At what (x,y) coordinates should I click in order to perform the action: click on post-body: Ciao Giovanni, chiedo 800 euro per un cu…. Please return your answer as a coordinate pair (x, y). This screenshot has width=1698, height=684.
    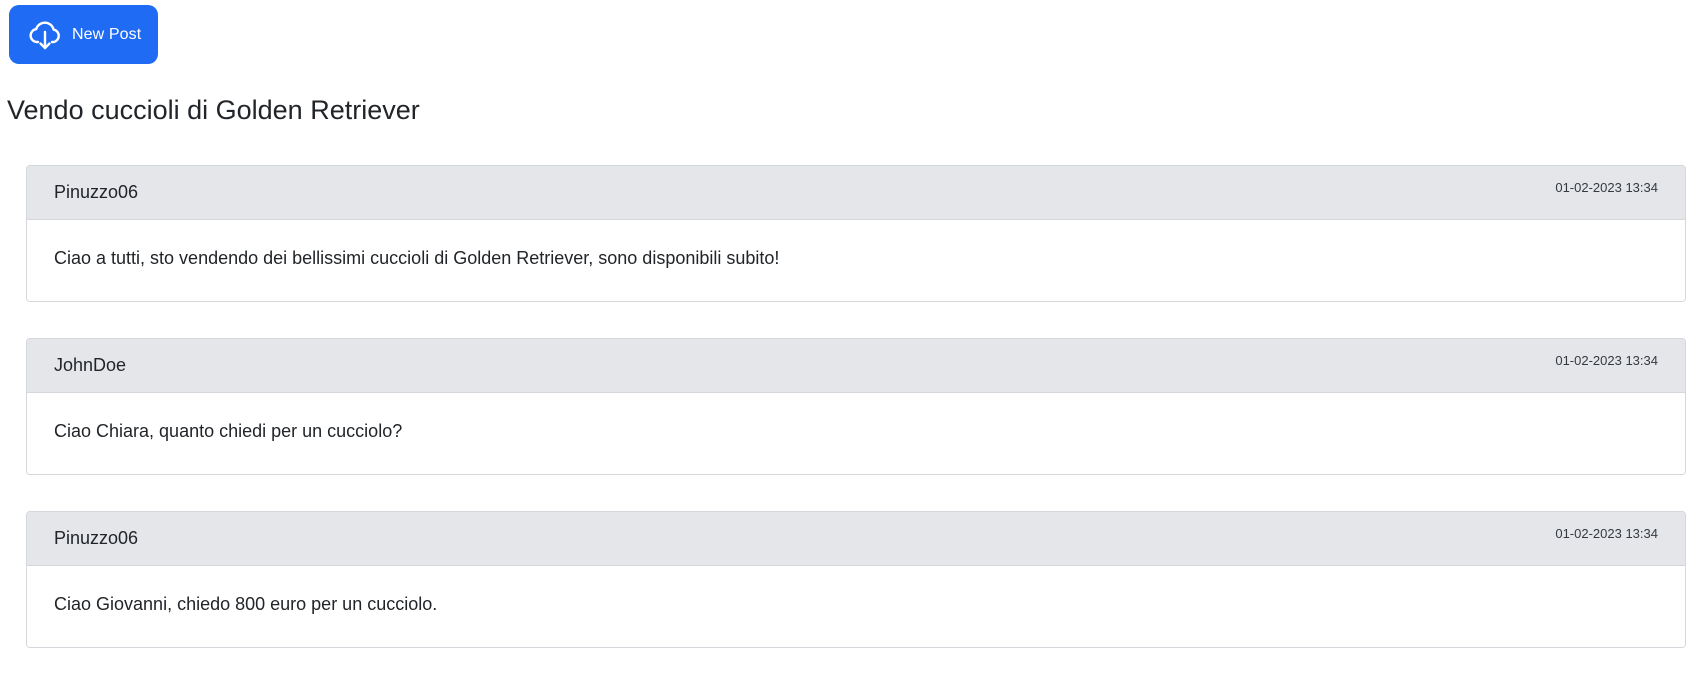
    Looking at the image, I should click on (856, 606).